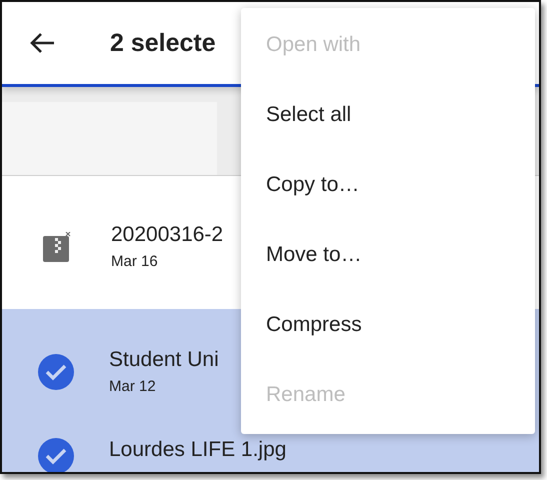 This screenshot has height=480, width=547. I want to click on back-button, so click(43, 43).